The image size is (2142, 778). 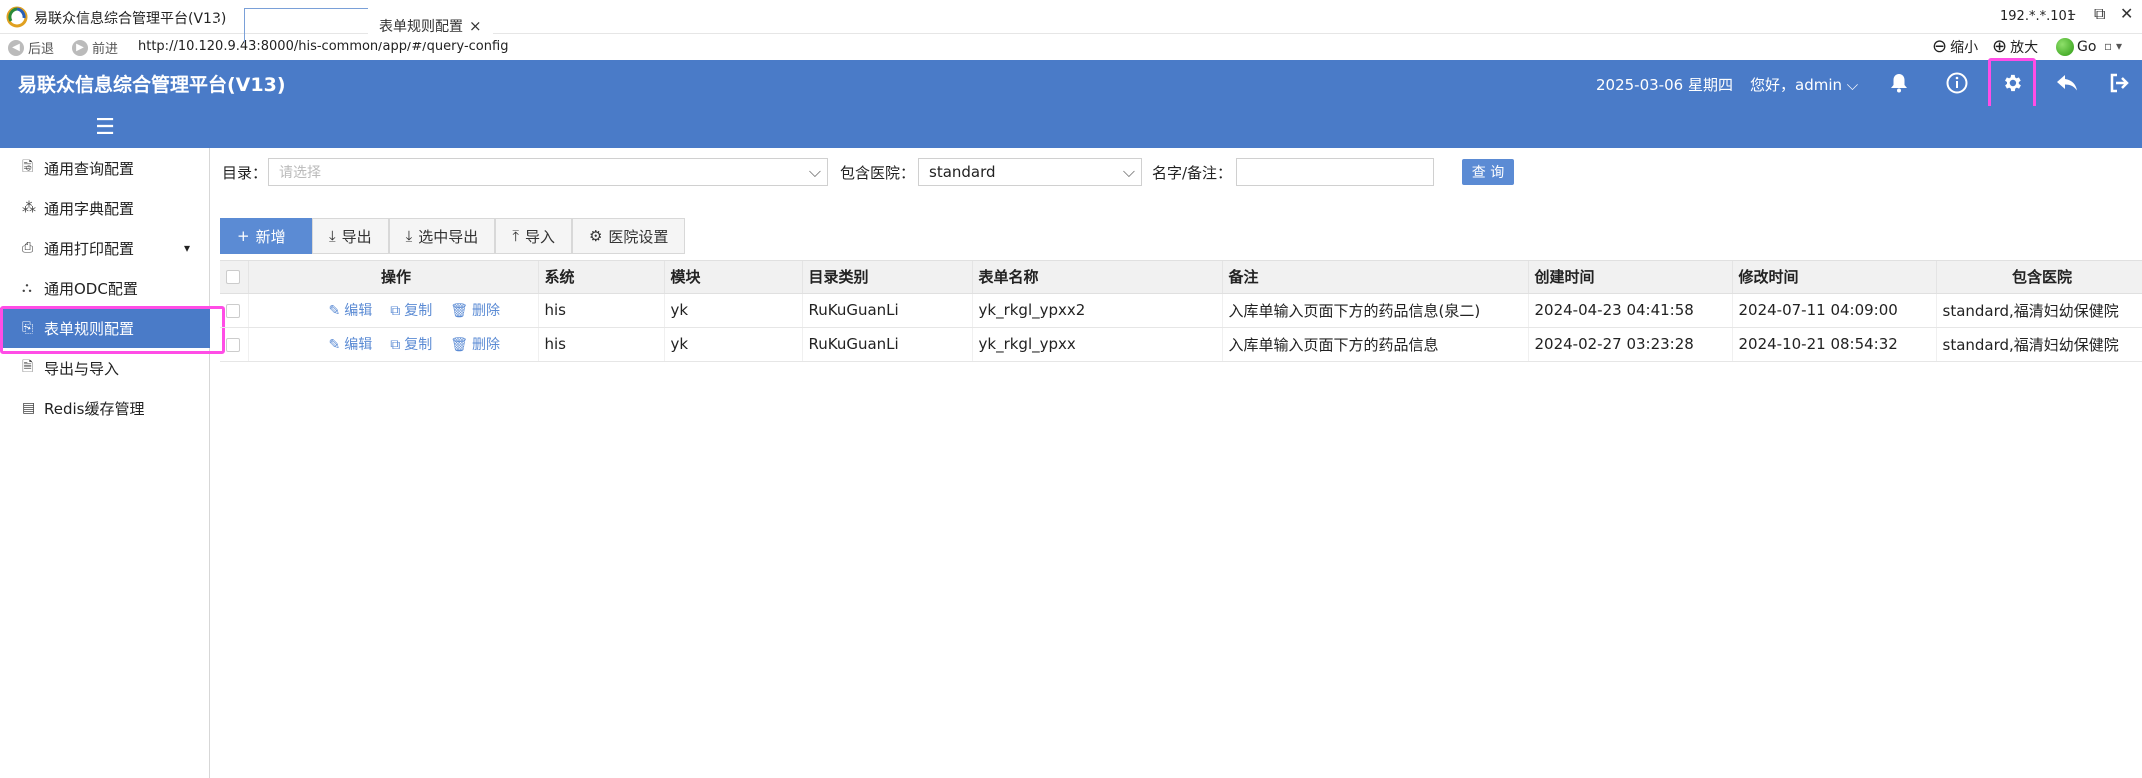 I want to click on query-button: 查 询, so click(x=1488, y=172).